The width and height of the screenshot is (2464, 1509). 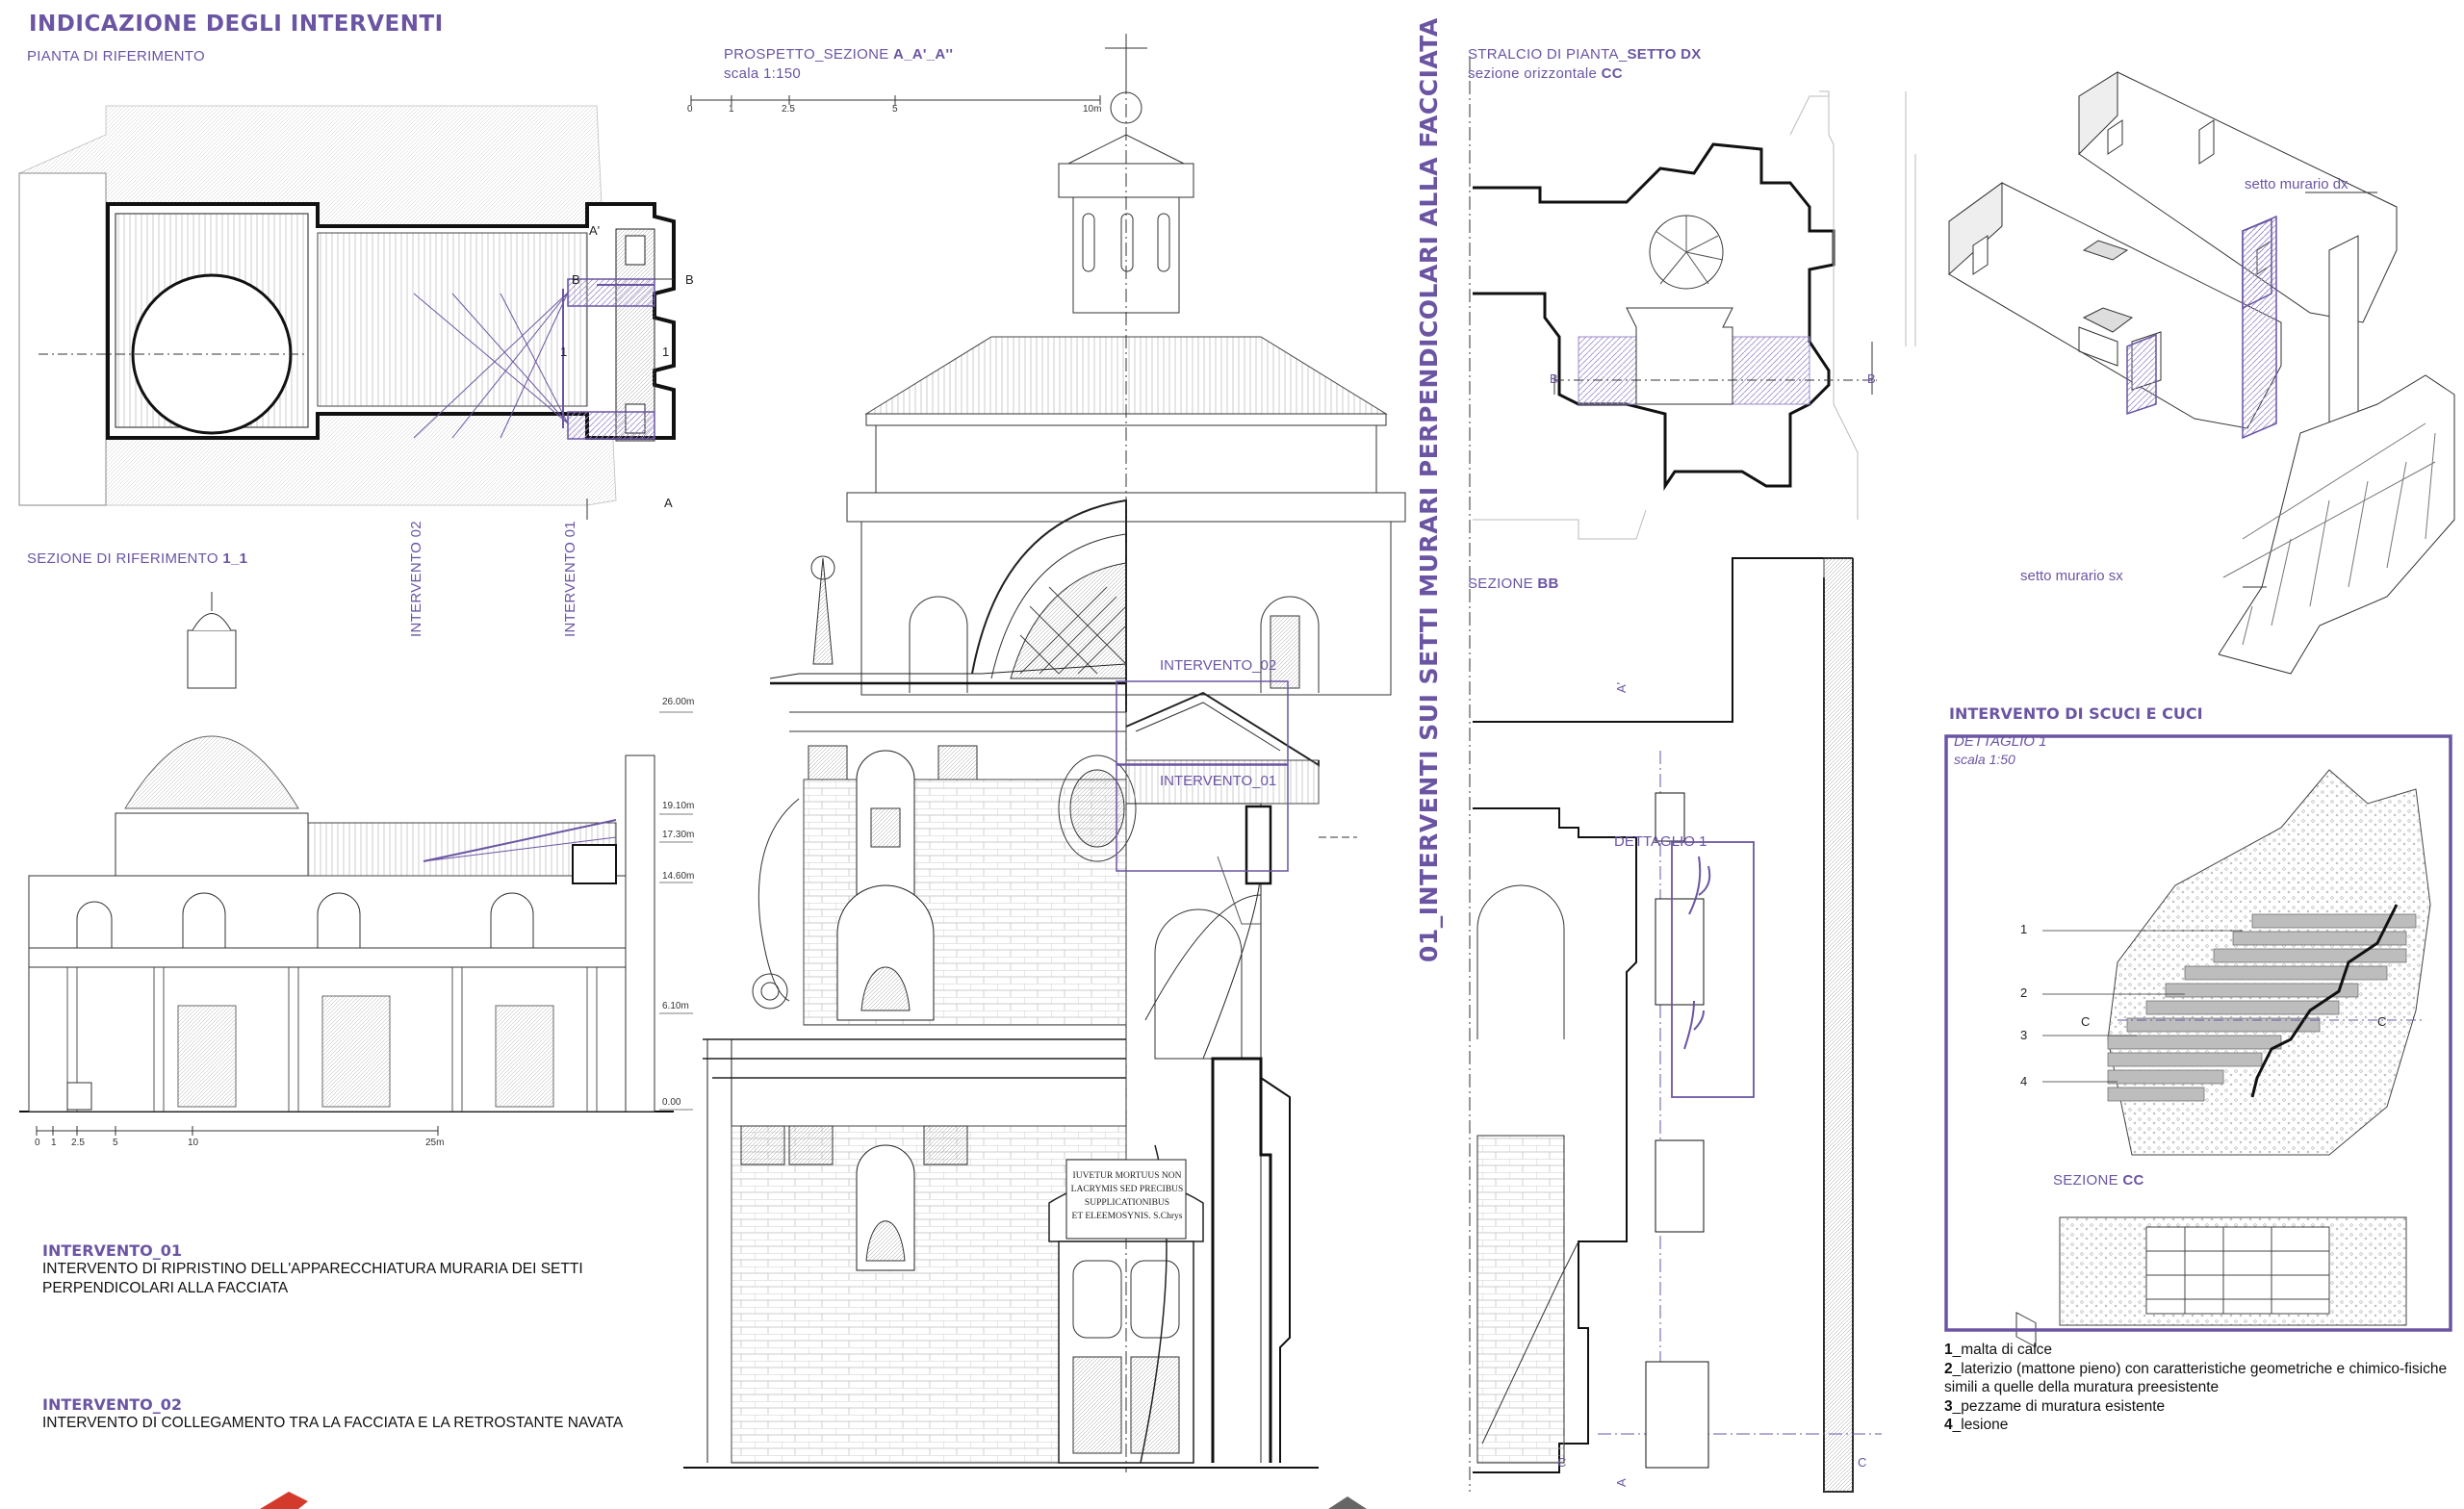 What do you see at coordinates (116, 56) in the screenshot?
I see `plan-label: PIANTA DI RIFERIMENTO` at bounding box center [116, 56].